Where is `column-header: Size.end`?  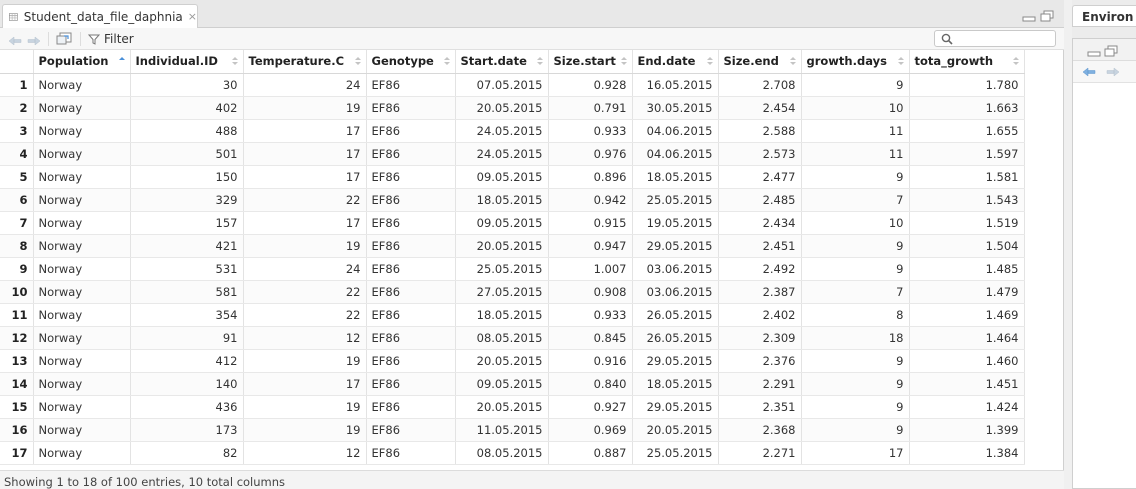
column-header: Size.end is located at coordinates (760, 62).